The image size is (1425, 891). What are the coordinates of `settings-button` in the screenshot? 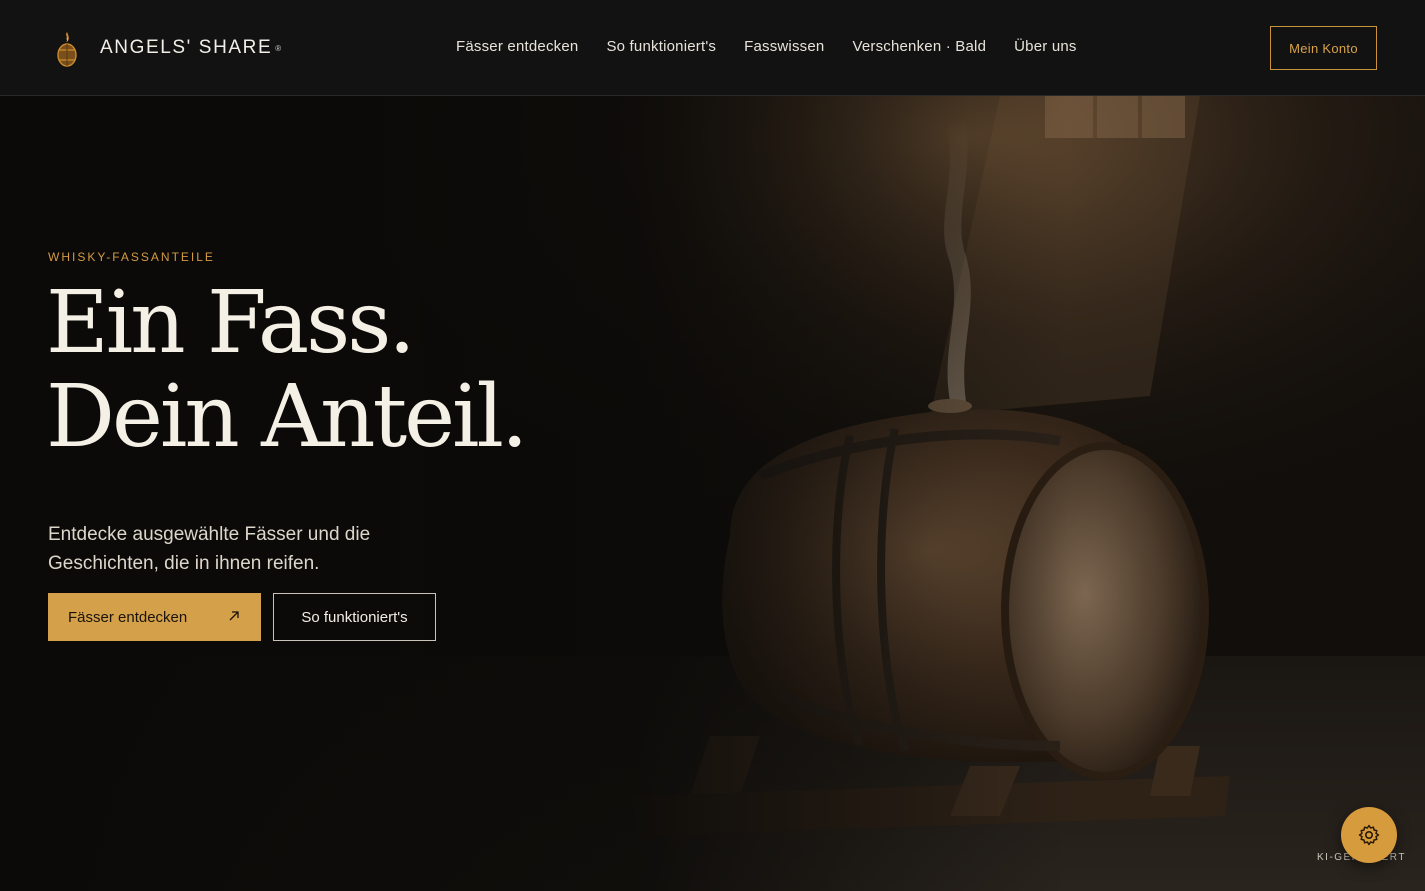 It's located at (1369, 835).